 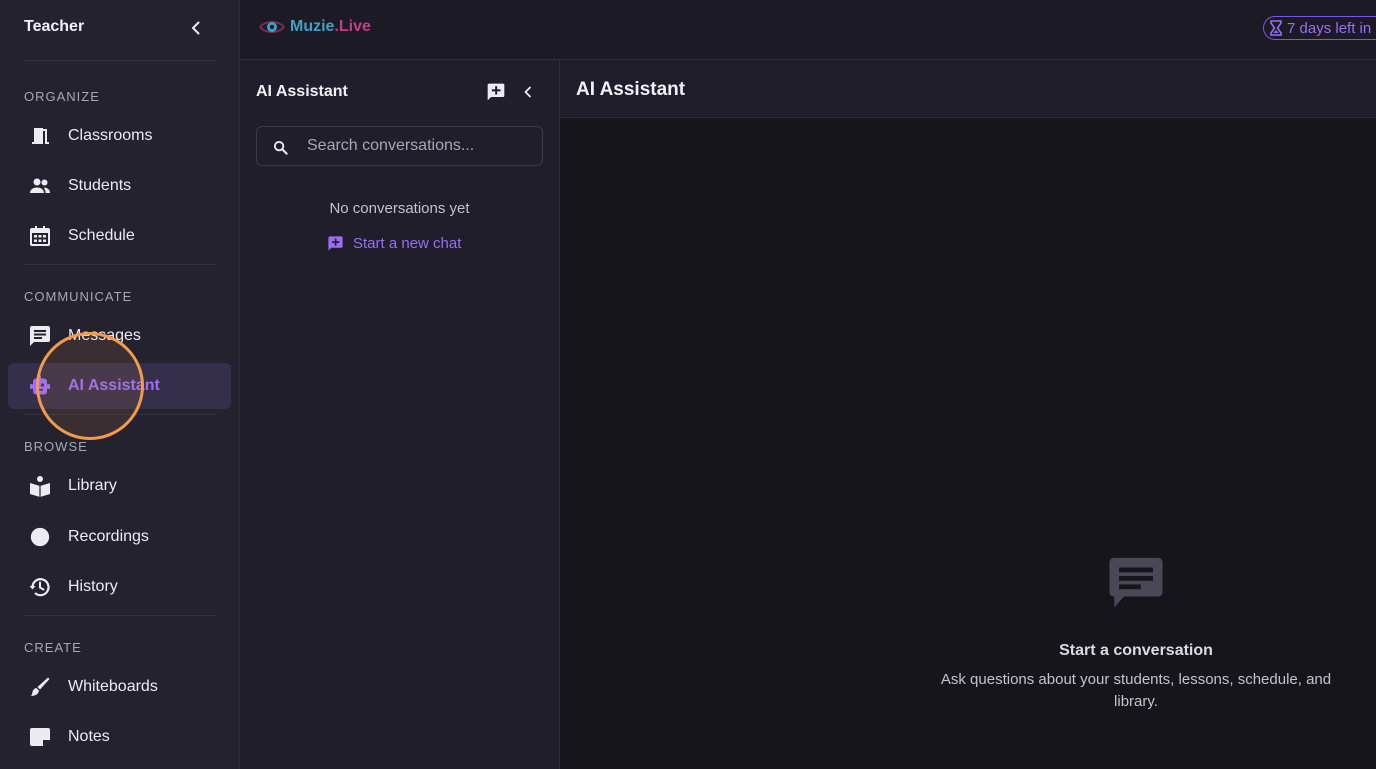 What do you see at coordinates (119, 587) in the screenshot?
I see `sidebar-item-history: History` at bounding box center [119, 587].